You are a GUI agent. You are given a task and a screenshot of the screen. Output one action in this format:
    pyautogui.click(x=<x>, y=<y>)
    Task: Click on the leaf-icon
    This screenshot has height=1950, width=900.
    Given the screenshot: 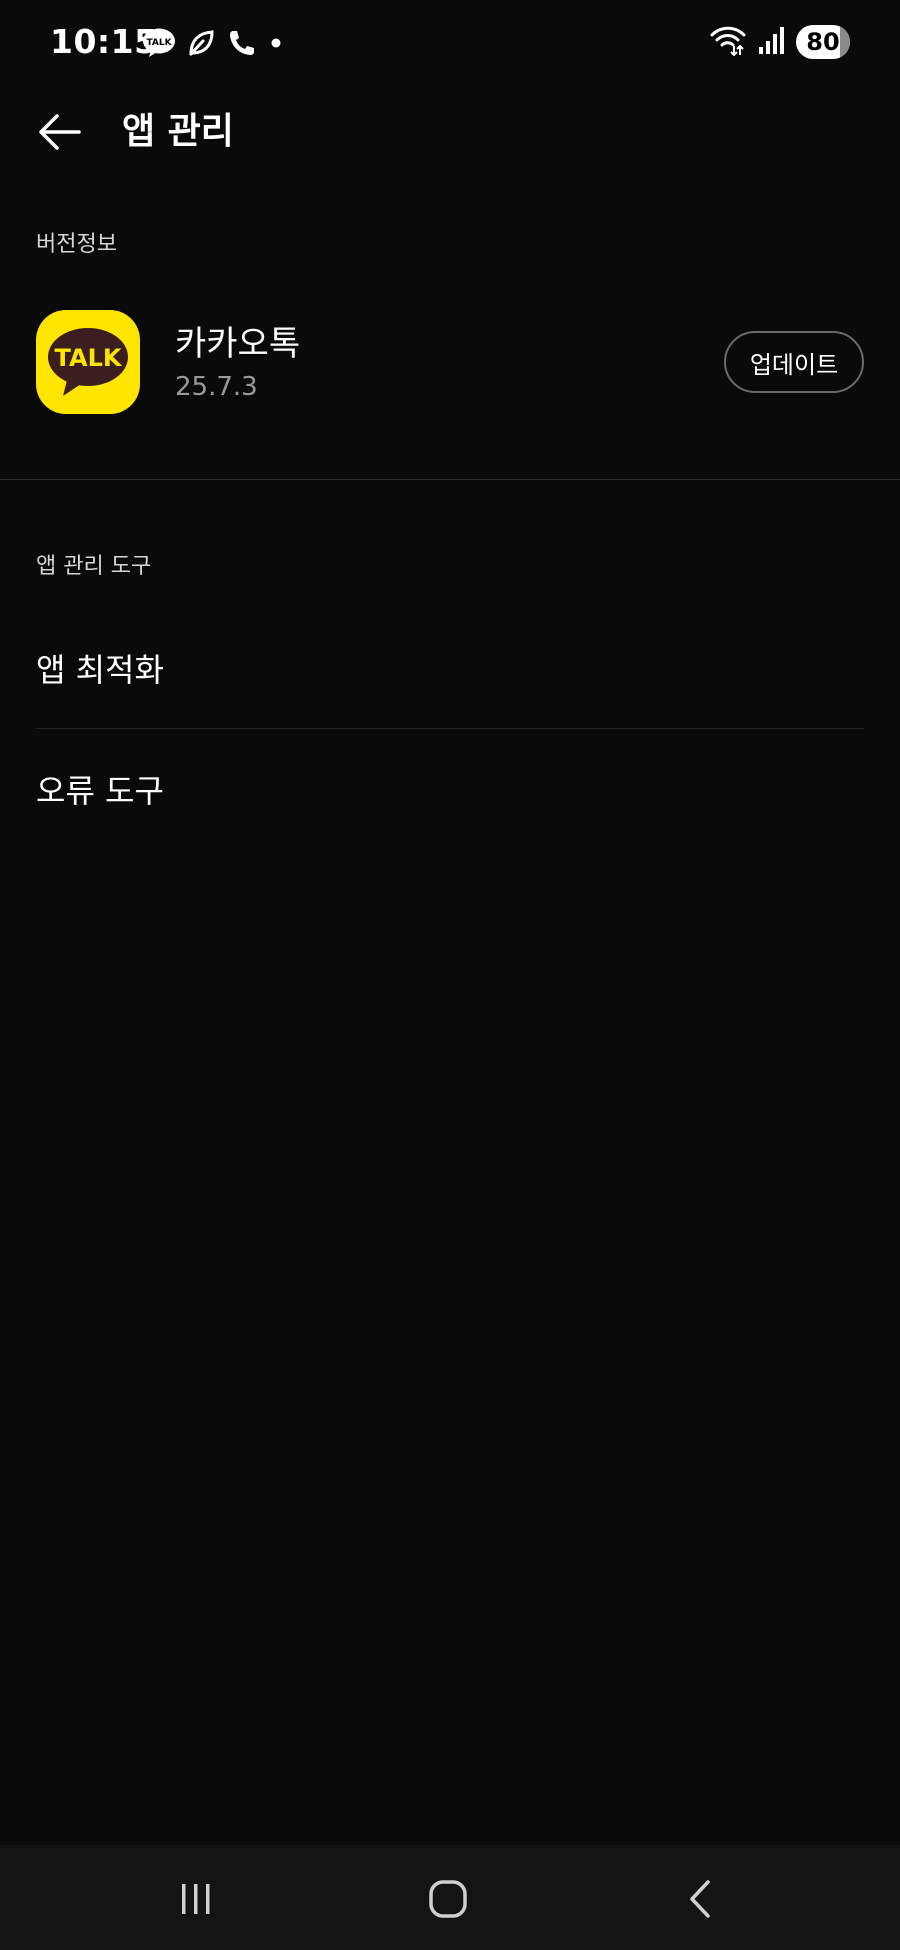 What is the action you would take?
    pyautogui.click(x=201, y=43)
    